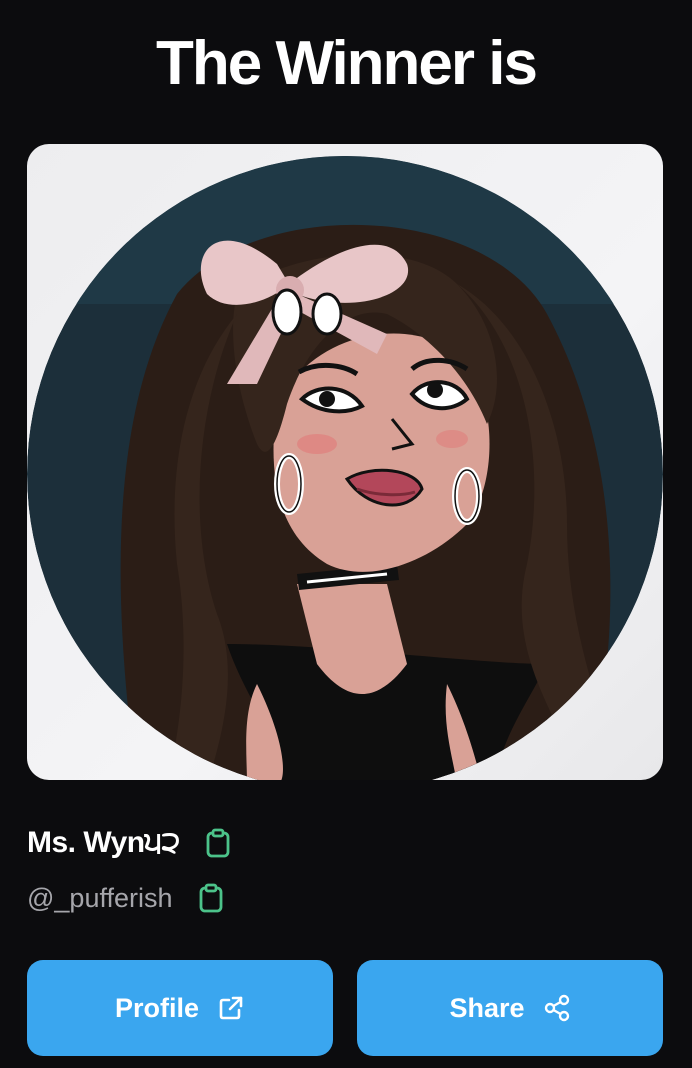  Describe the element at coordinates (487, 1007) in the screenshot. I see `share-button-label: Share` at that location.